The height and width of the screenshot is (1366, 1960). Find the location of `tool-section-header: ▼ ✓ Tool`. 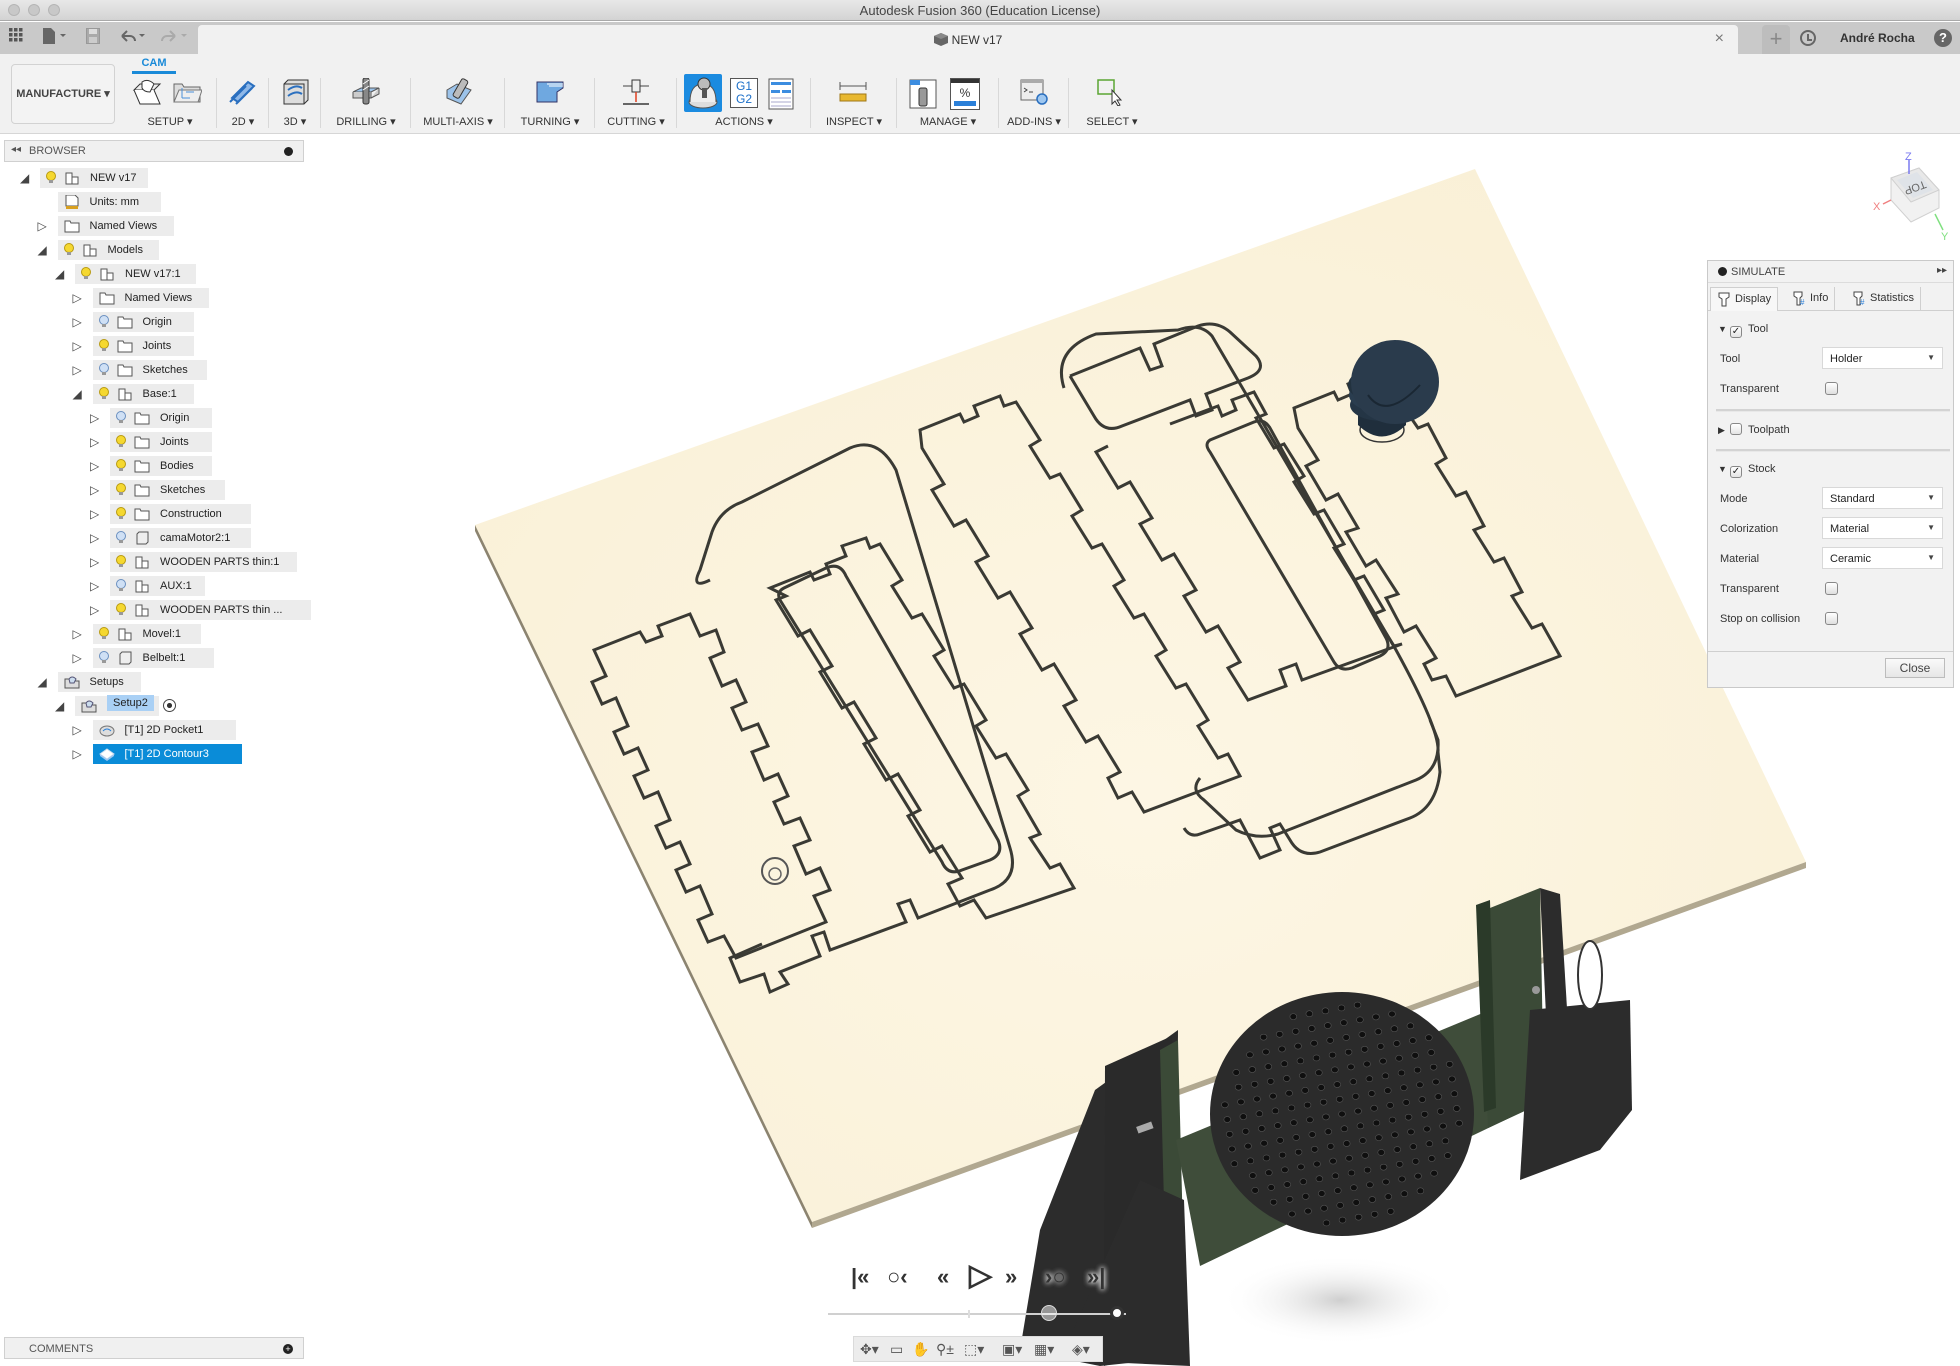

tool-section-header: ▼ ✓ Tool is located at coordinates (1743, 330).